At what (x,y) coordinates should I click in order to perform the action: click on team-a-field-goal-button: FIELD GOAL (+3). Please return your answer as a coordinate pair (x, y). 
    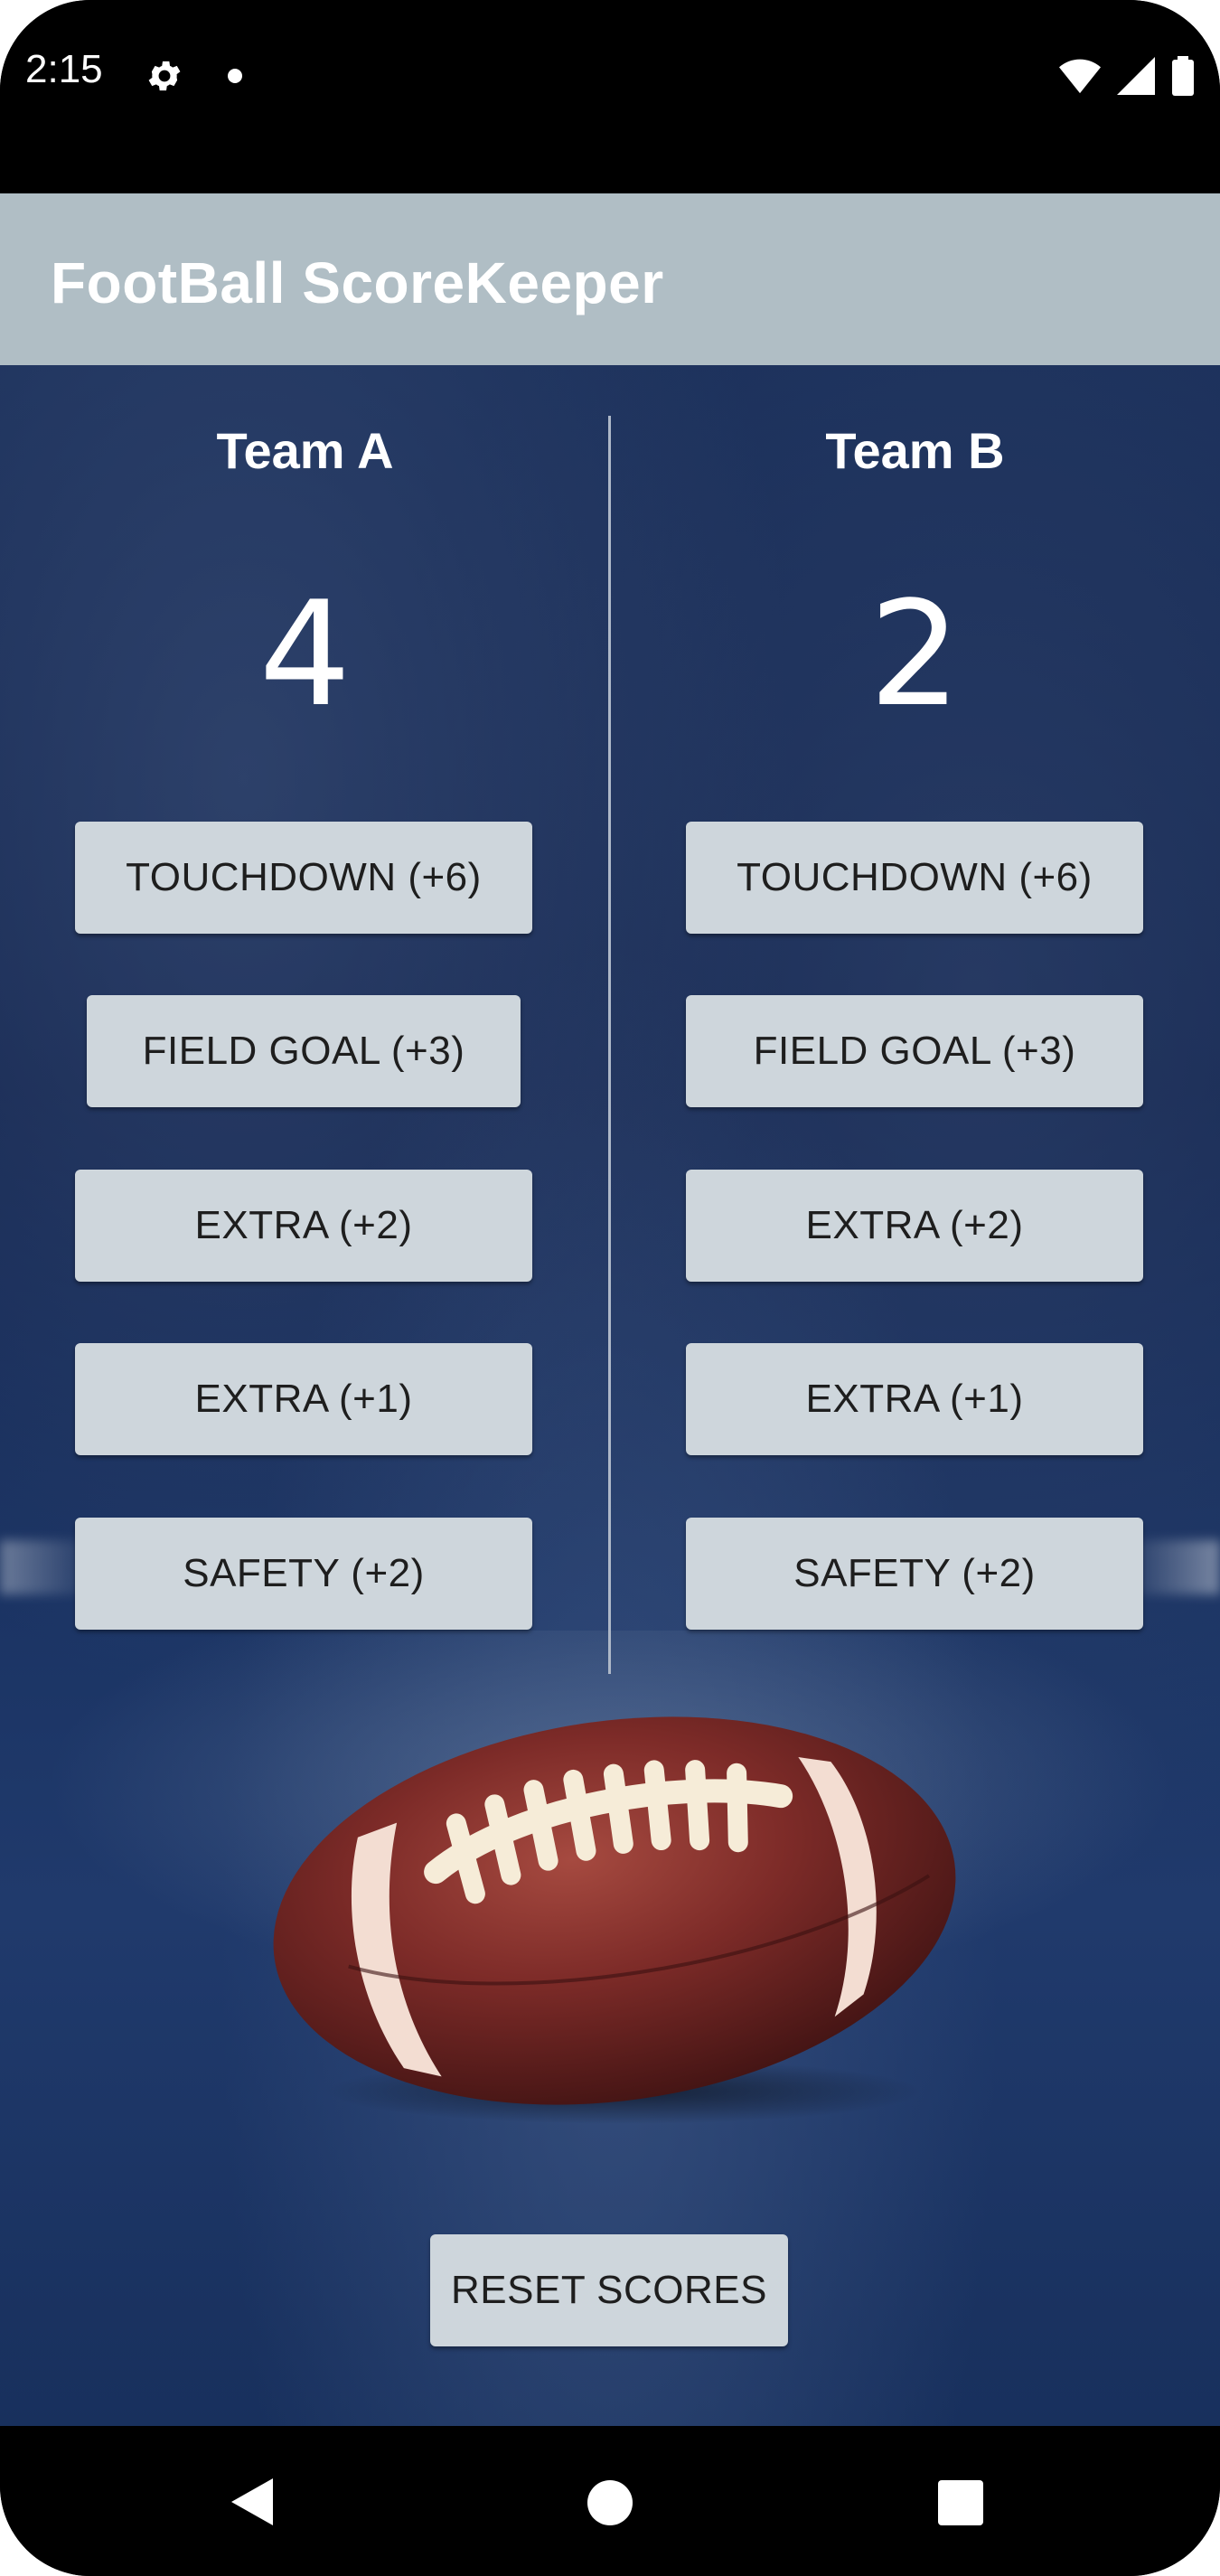
    Looking at the image, I should click on (304, 1051).